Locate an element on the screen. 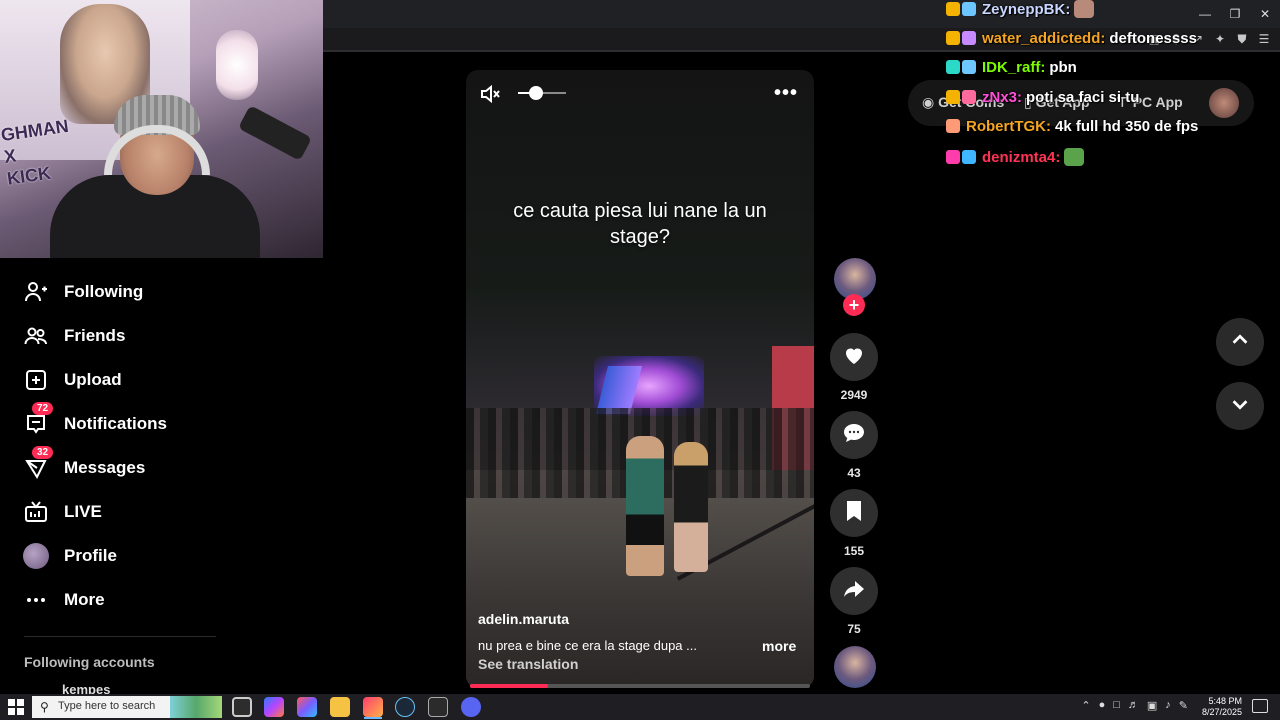 This screenshot has width=1280, height=720. chat-username: zNx3: is located at coordinates (1002, 97).